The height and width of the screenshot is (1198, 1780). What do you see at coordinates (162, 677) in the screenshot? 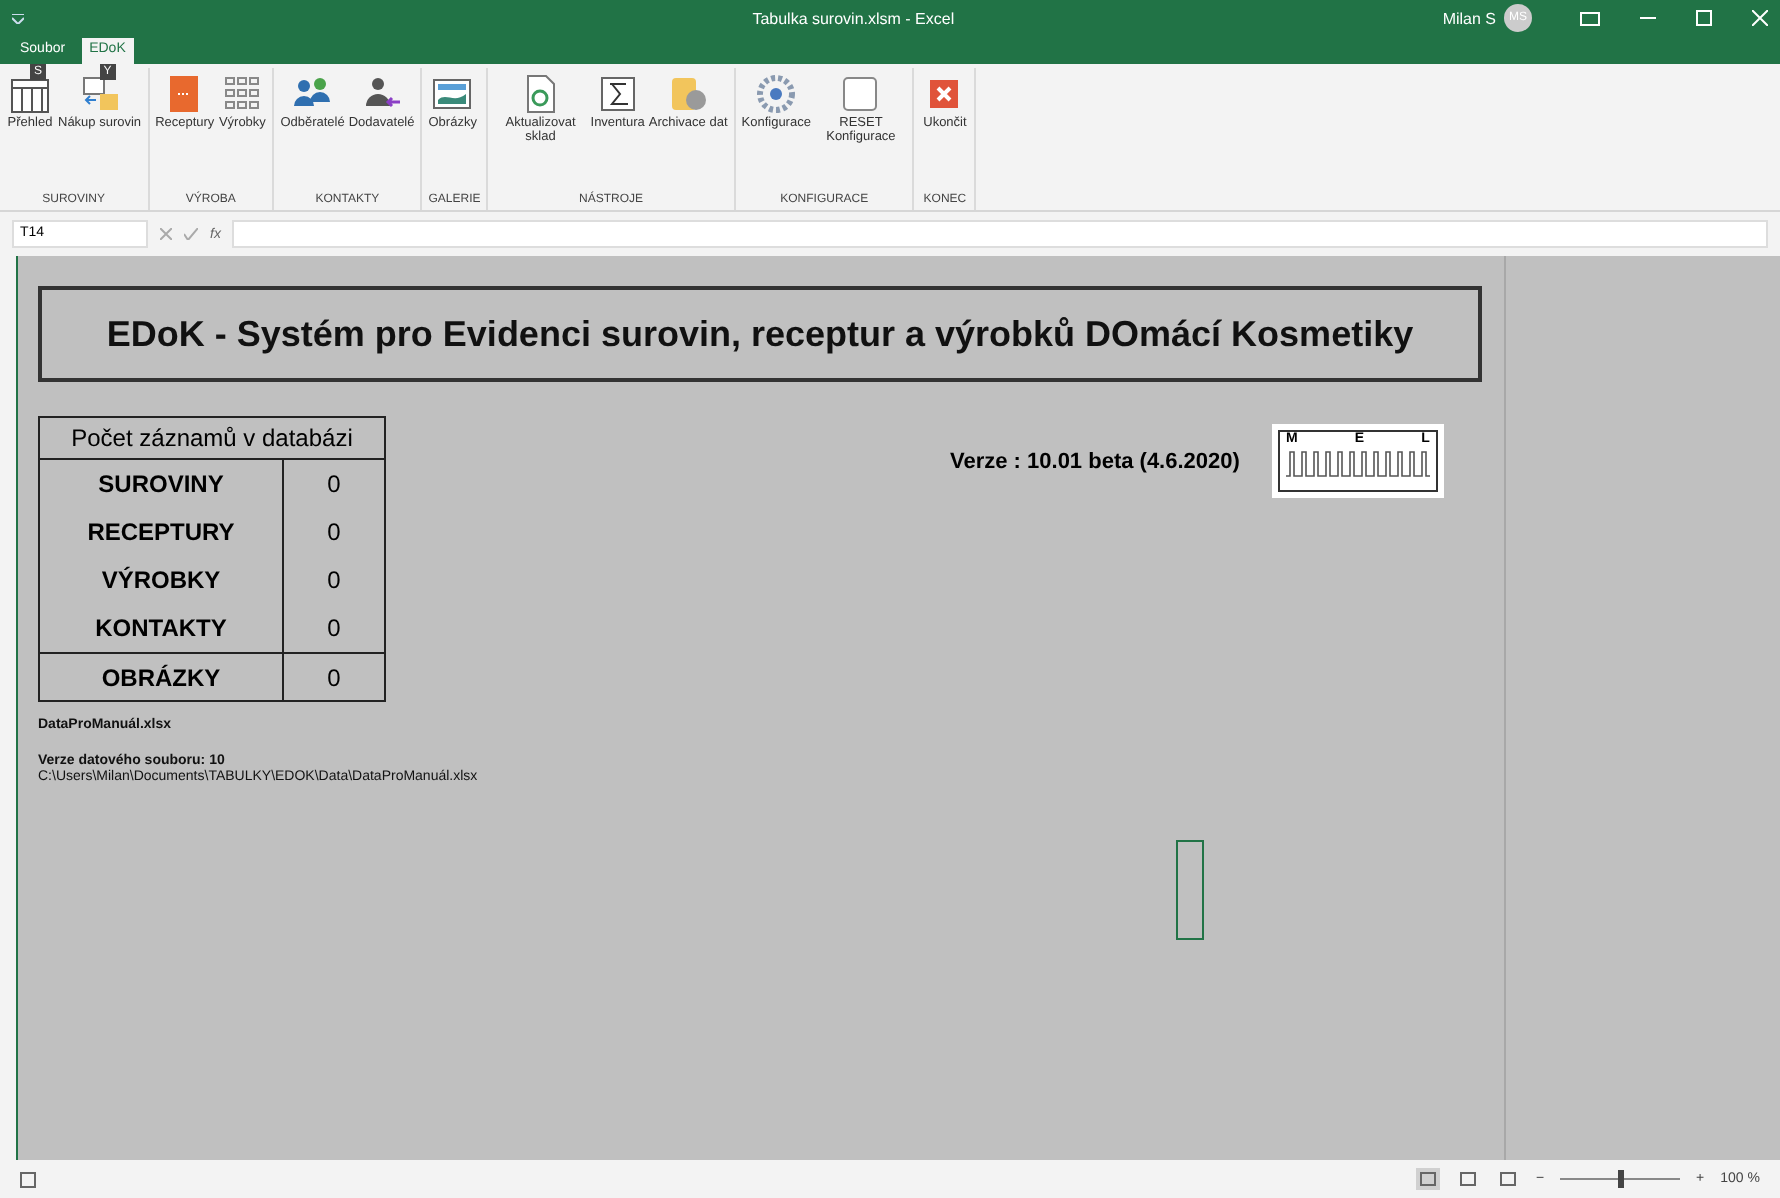
I see `table-cell: OBRÁZKY` at bounding box center [162, 677].